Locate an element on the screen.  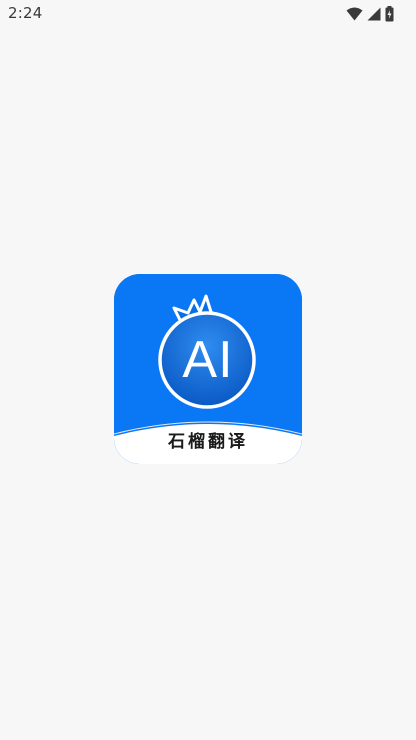
app-logo: AI 石榴翻译 is located at coordinates (208, 369).